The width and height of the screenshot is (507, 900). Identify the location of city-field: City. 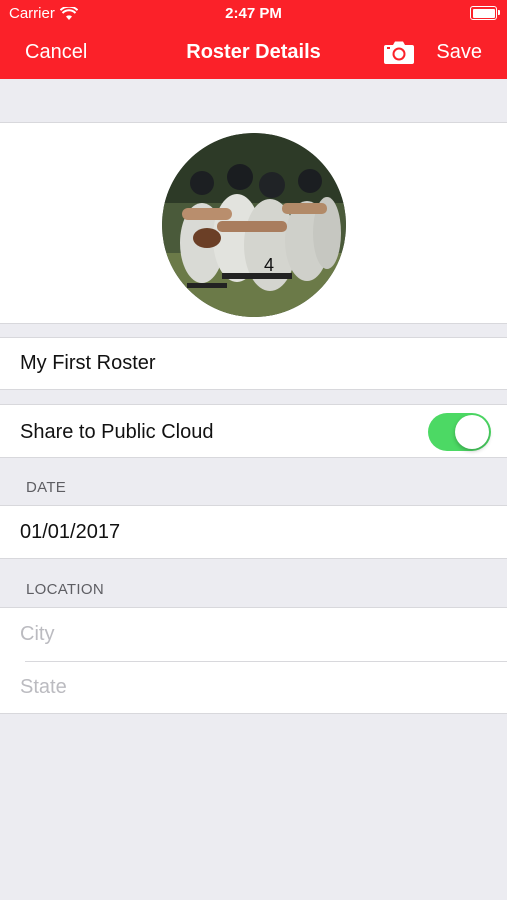
(37, 634).